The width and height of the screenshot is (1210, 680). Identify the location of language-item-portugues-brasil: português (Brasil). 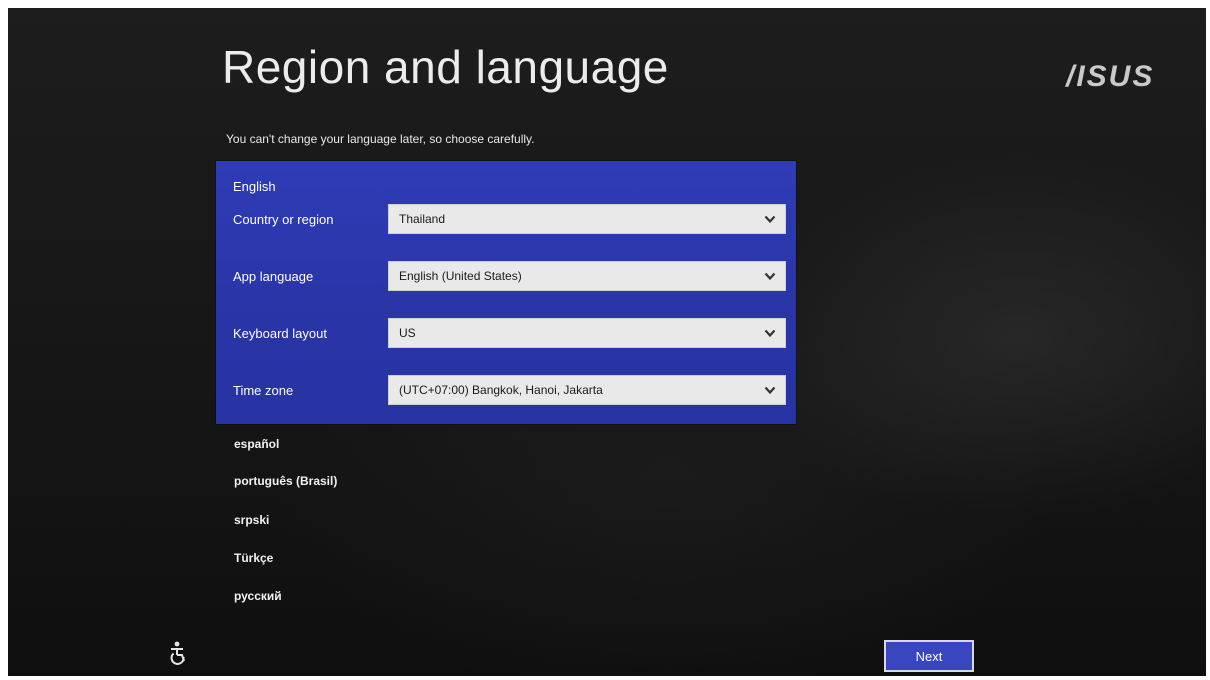
(285, 481).